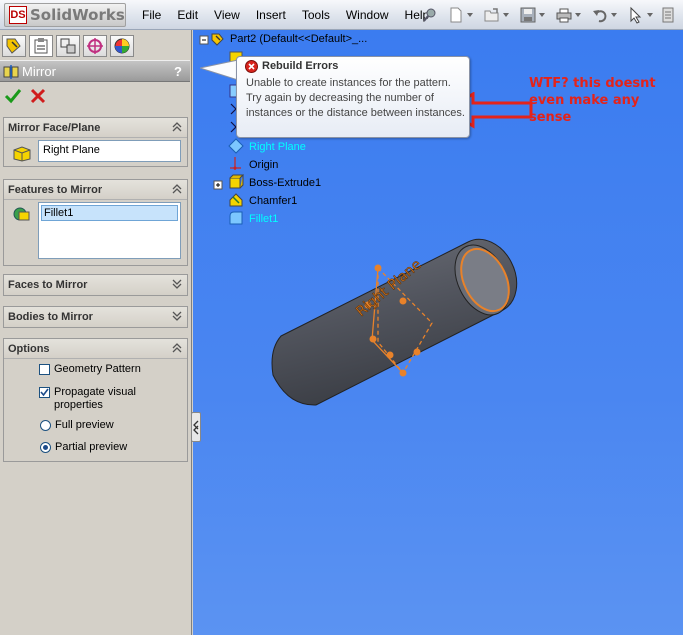 The image size is (683, 635). I want to click on group-mirror-face-plane: Mirror Face/Plane Right Plane, so click(95, 142).